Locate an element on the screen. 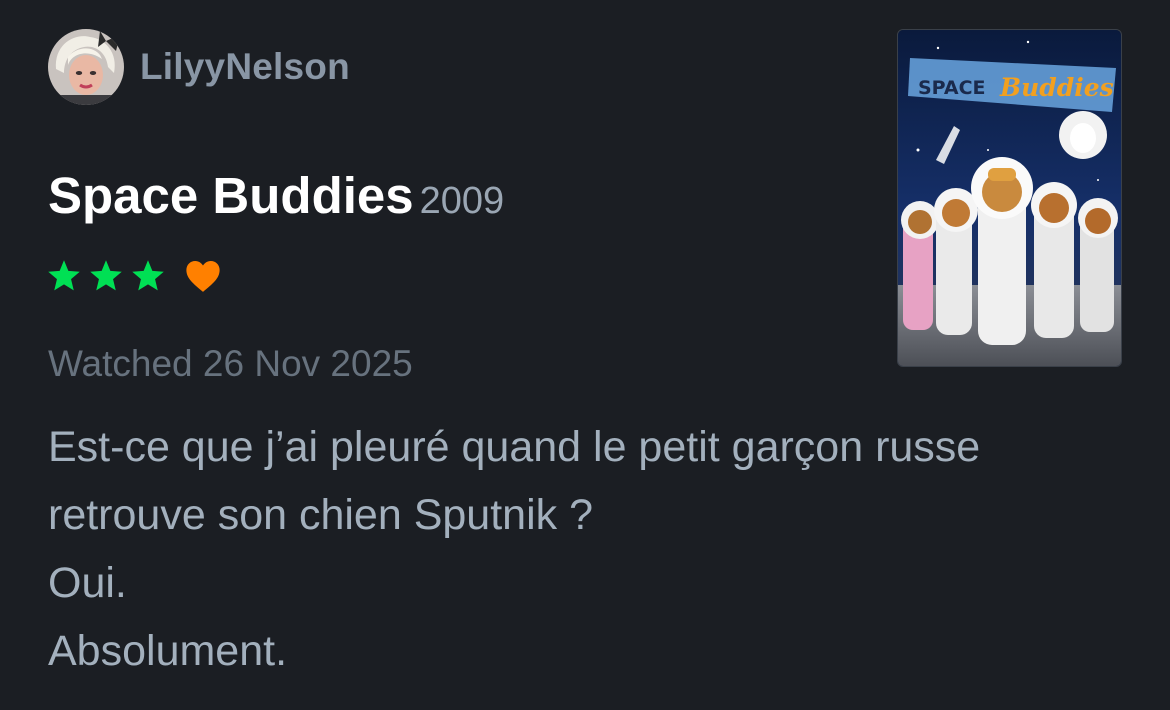 This screenshot has width=1170, height=710. film-title: Space Buddies is located at coordinates (231, 195).